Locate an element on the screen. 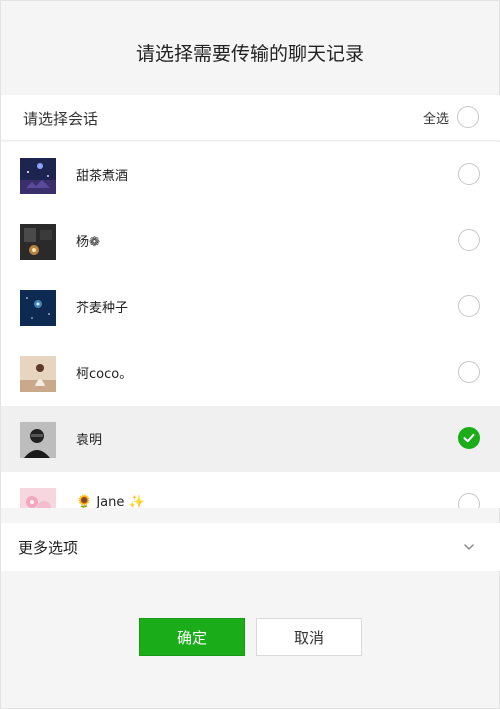 This screenshot has height=709, width=500. section-header: 请选择会话 全选 is located at coordinates (250, 118).